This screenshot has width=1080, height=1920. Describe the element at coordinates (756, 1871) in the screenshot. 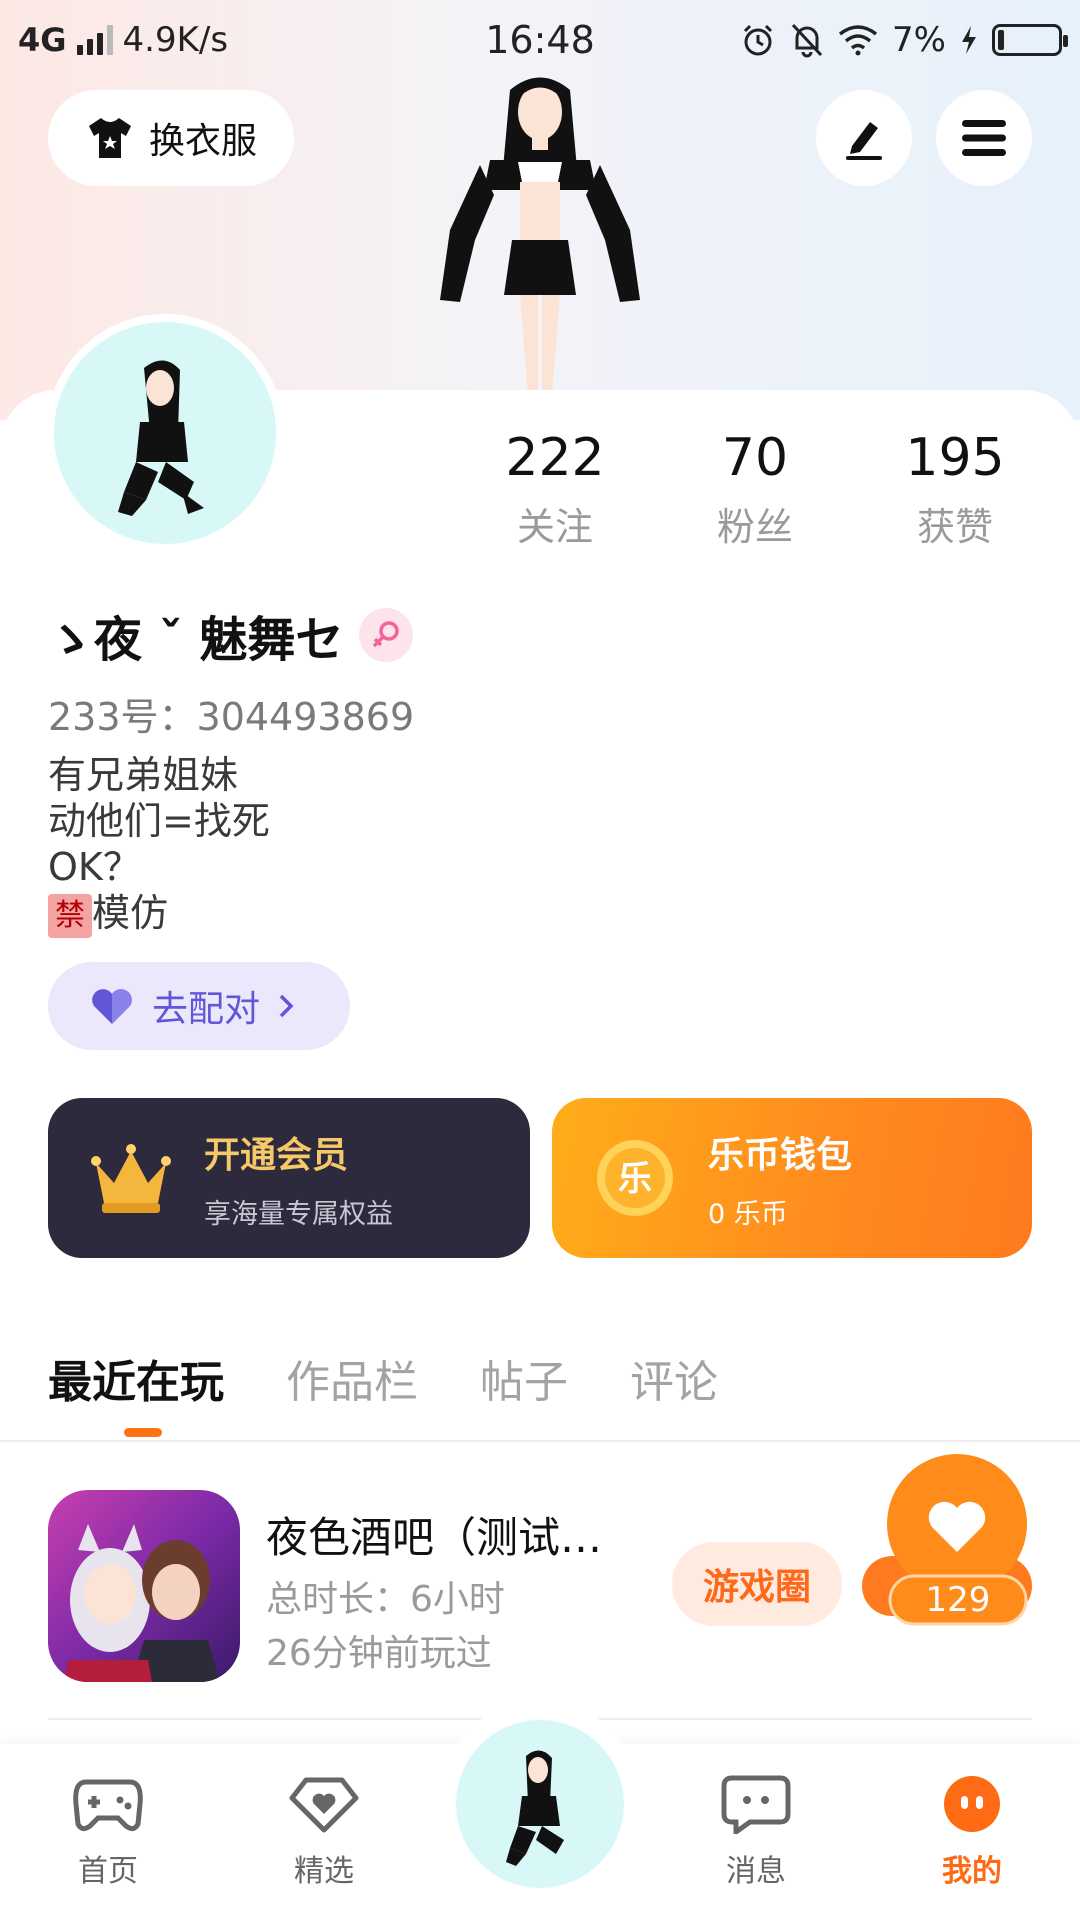

I see `nav-messages-label: 消息` at that location.